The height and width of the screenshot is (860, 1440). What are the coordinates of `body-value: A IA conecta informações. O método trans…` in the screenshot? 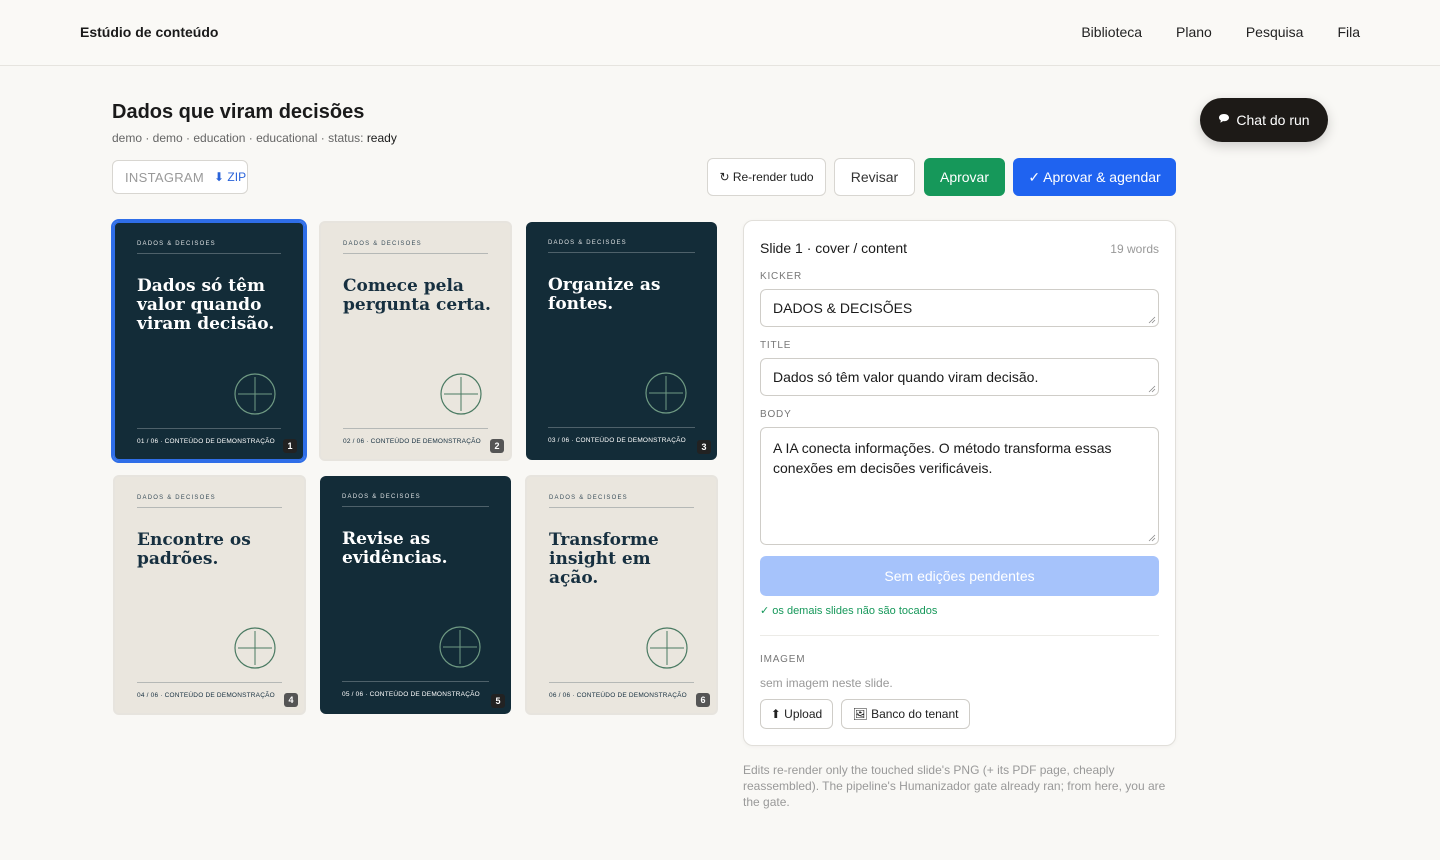 It's located at (942, 458).